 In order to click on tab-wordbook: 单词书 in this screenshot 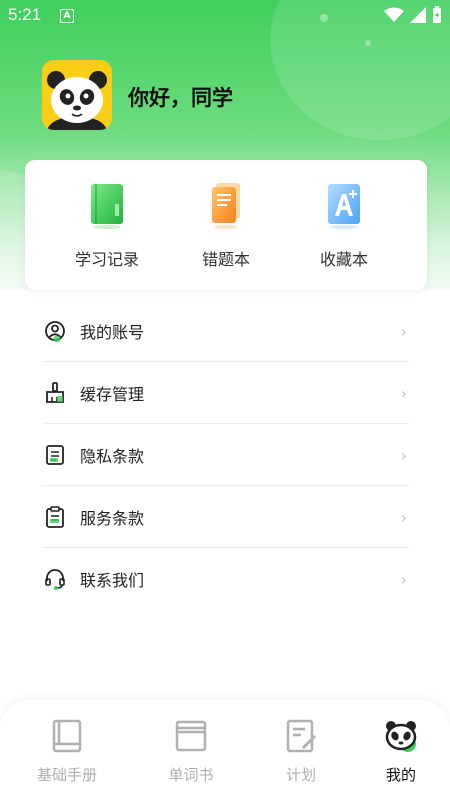, I will do `click(191, 751)`.